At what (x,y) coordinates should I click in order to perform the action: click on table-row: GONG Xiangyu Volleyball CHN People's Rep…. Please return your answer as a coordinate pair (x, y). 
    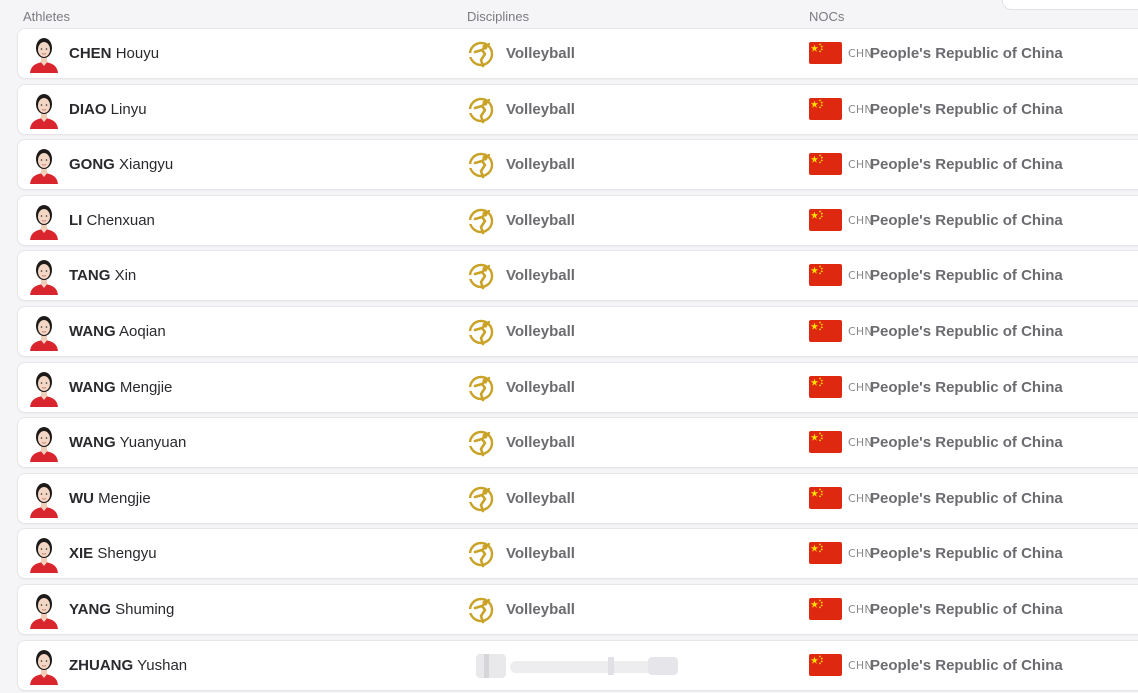
    Looking at the image, I should click on (577, 164).